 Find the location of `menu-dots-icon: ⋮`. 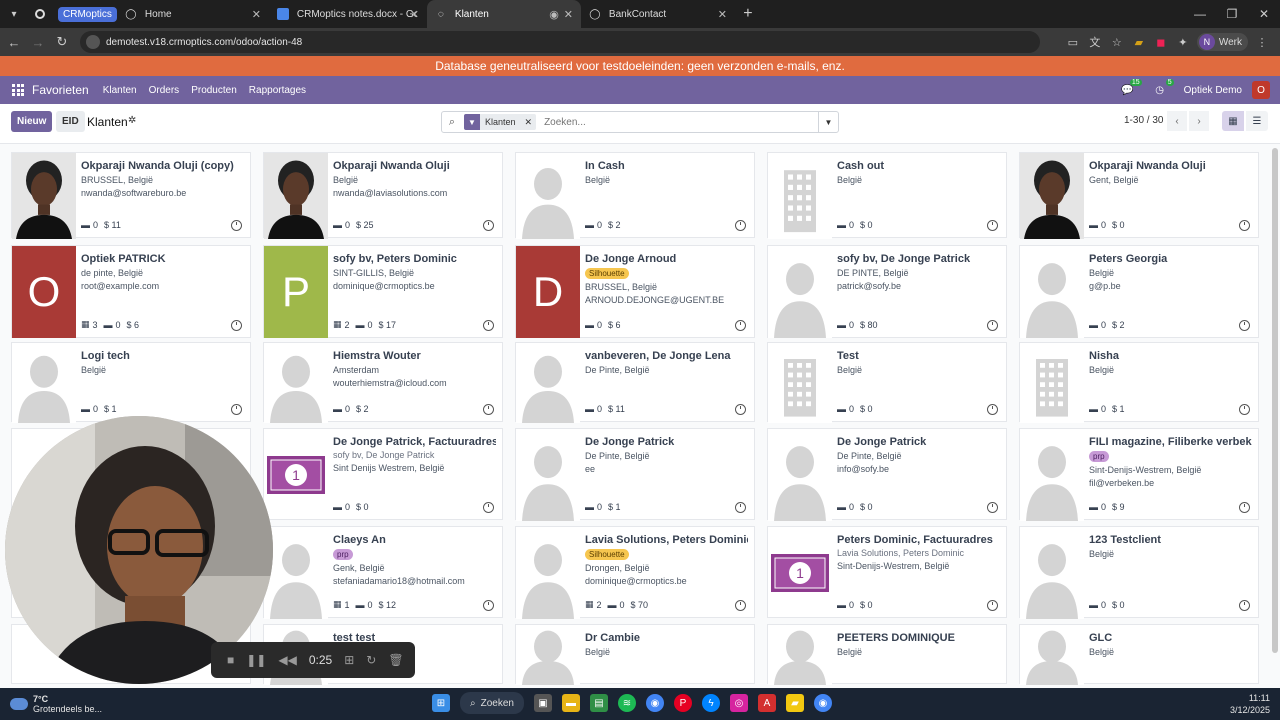

menu-dots-icon: ⋮ is located at coordinates (1262, 42).